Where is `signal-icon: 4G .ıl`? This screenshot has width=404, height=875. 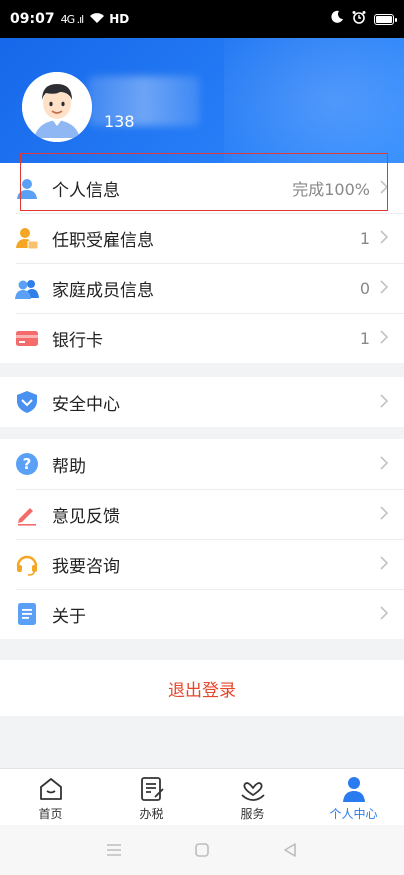 signal-icon: 4G .ıl is located at coordinates (72, 19).